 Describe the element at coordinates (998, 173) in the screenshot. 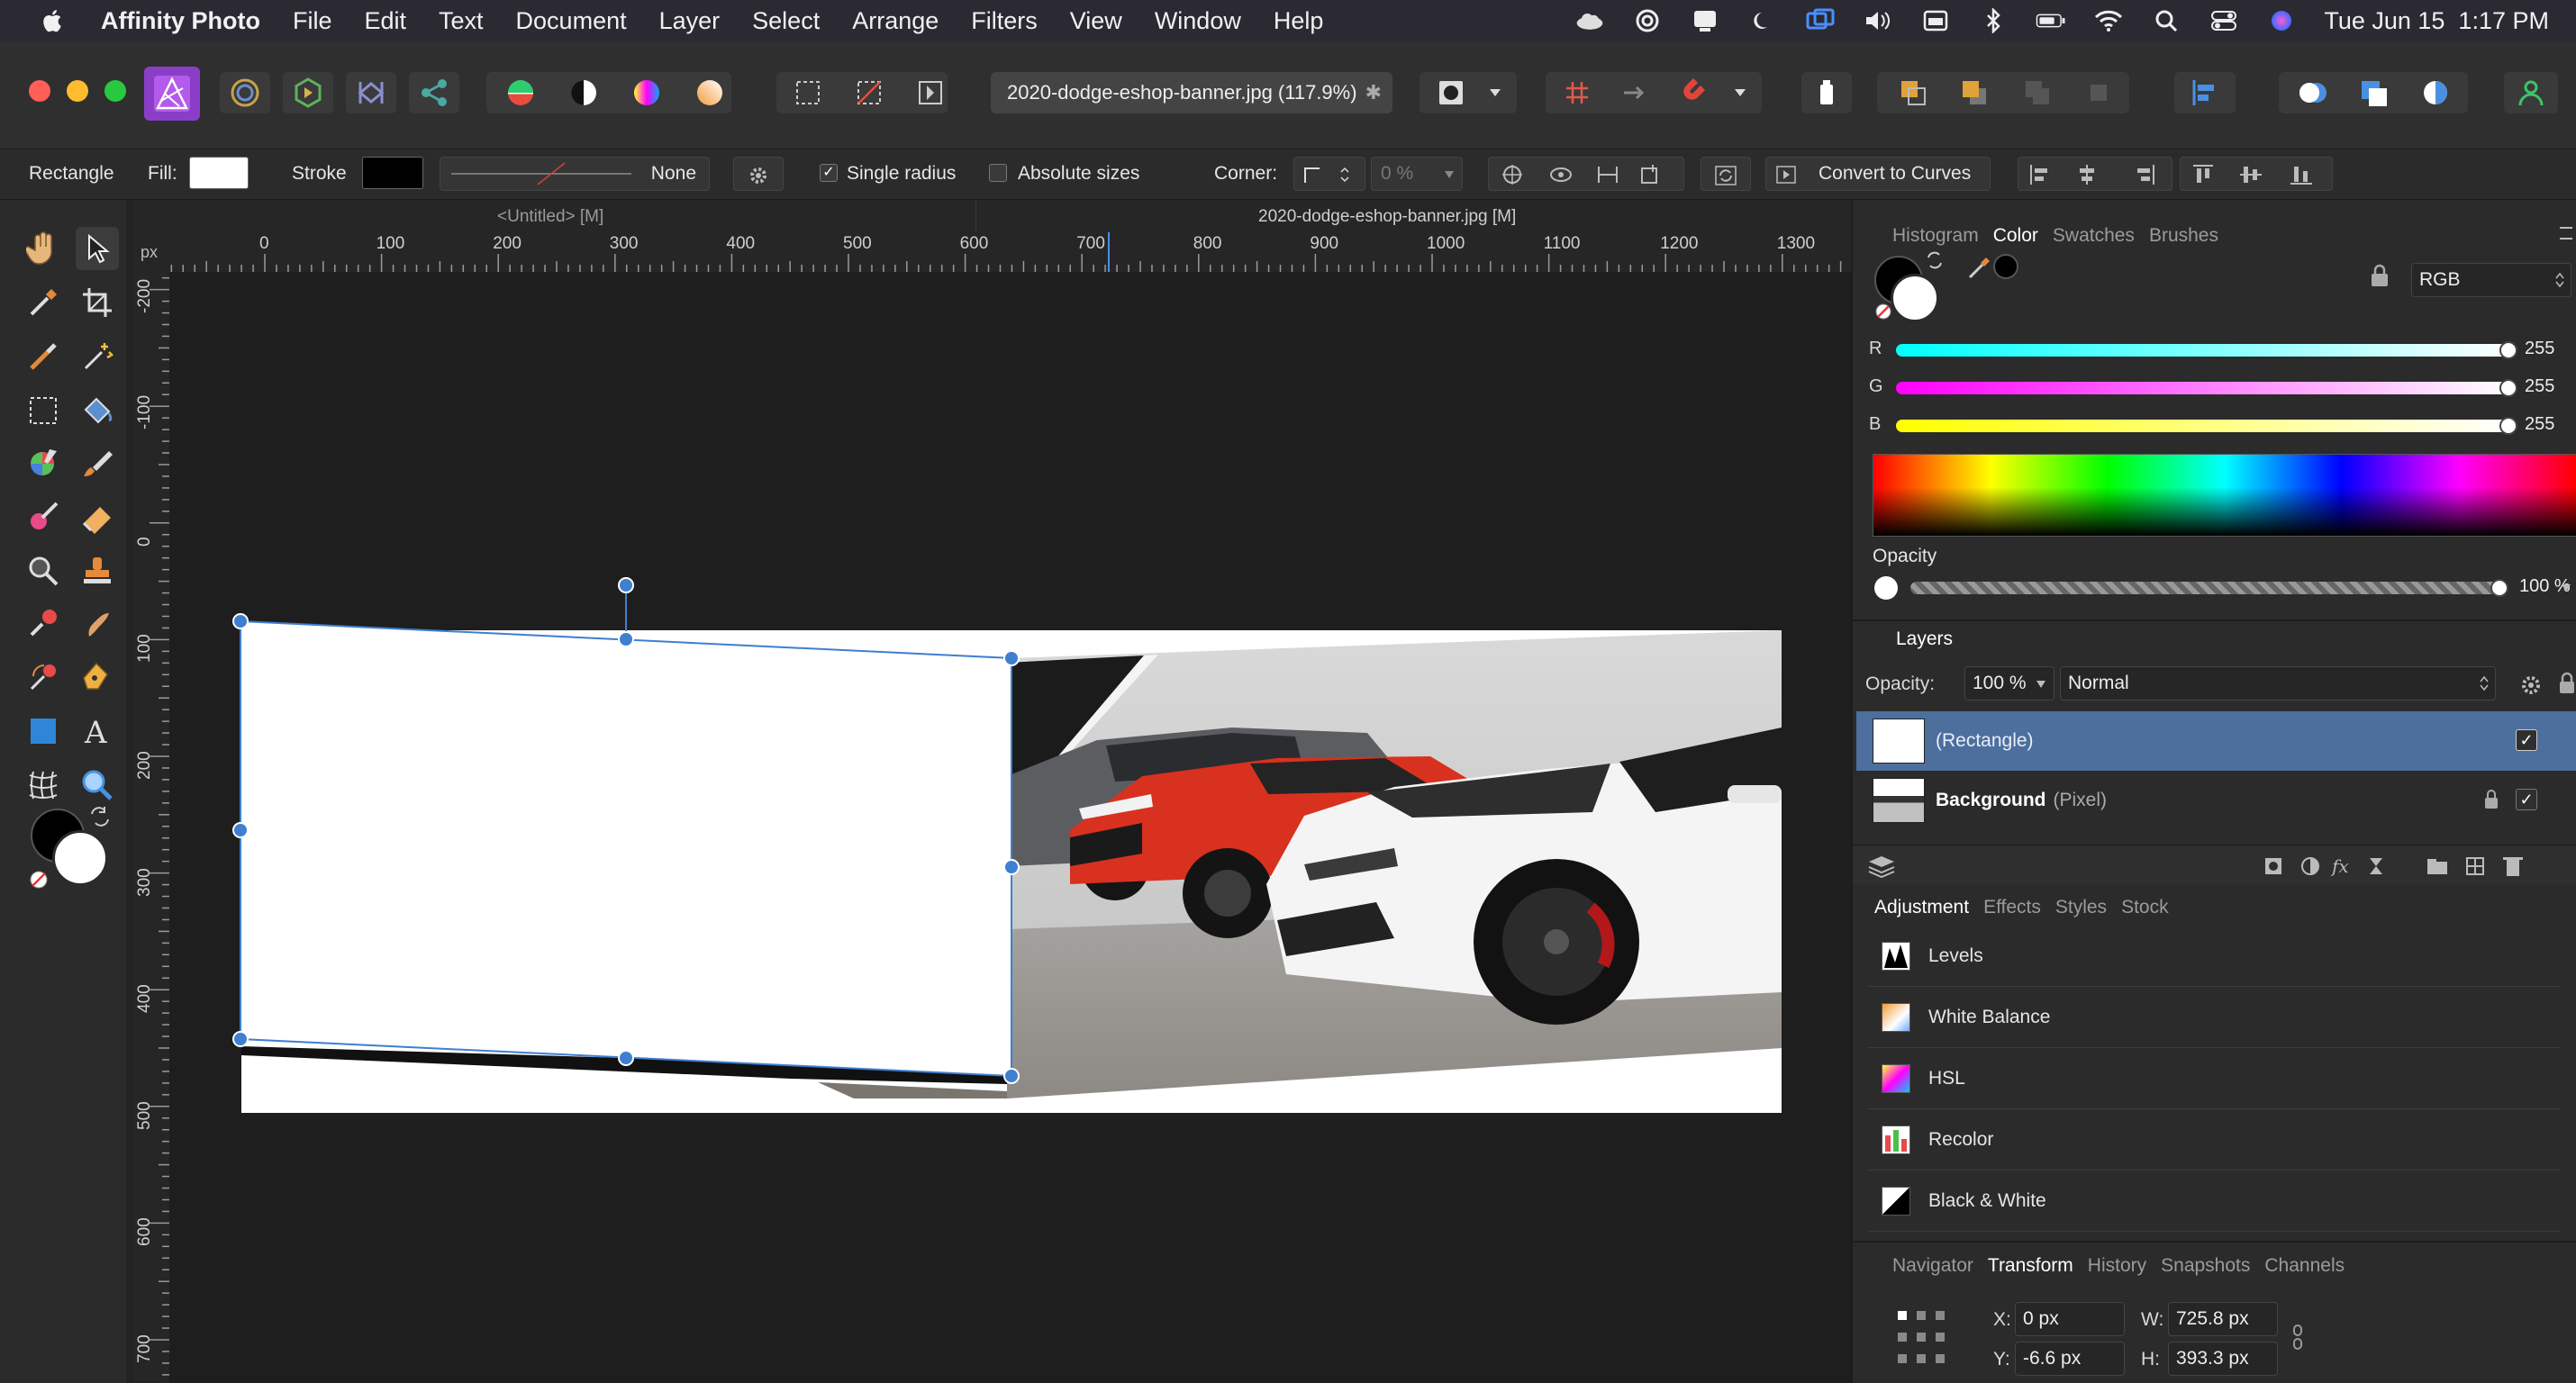

I see `absolute-sizes-checkbox` at that location.